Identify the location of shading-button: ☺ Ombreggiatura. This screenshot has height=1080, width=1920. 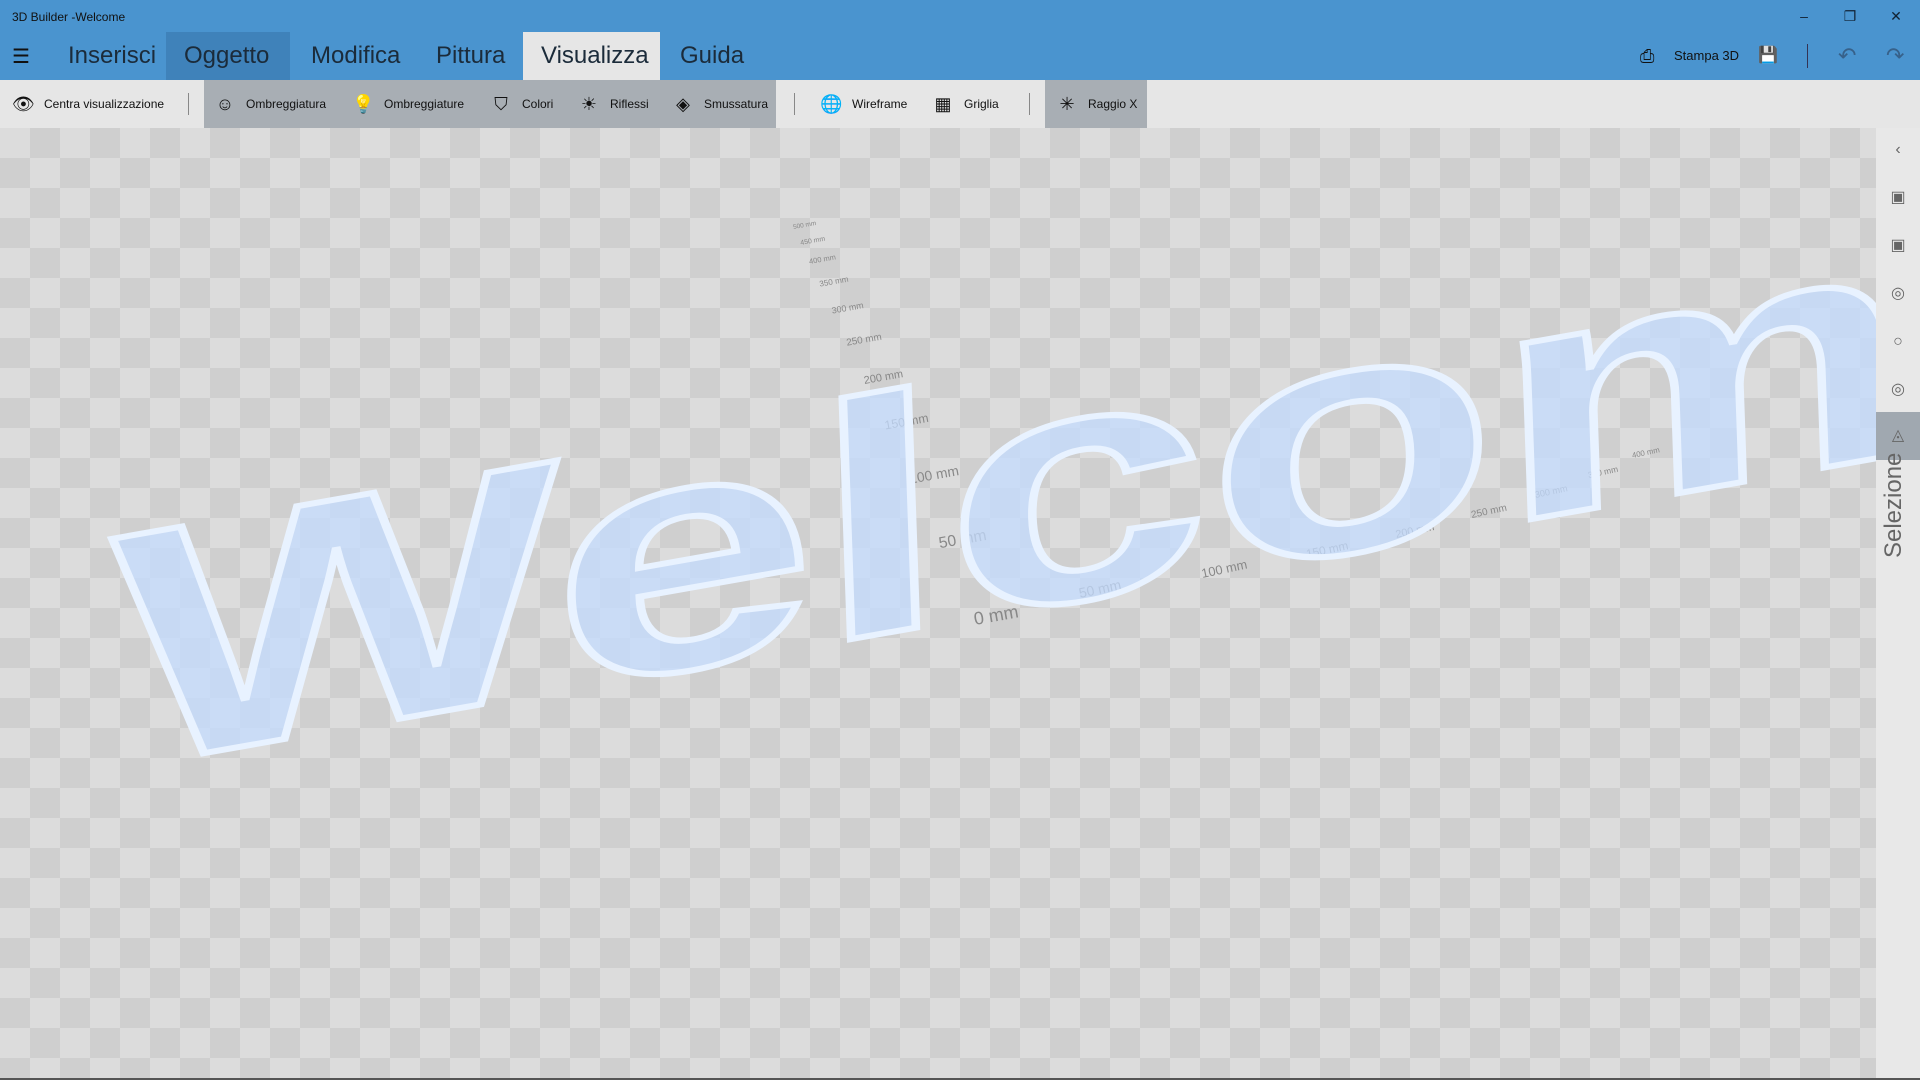
(270, 104).